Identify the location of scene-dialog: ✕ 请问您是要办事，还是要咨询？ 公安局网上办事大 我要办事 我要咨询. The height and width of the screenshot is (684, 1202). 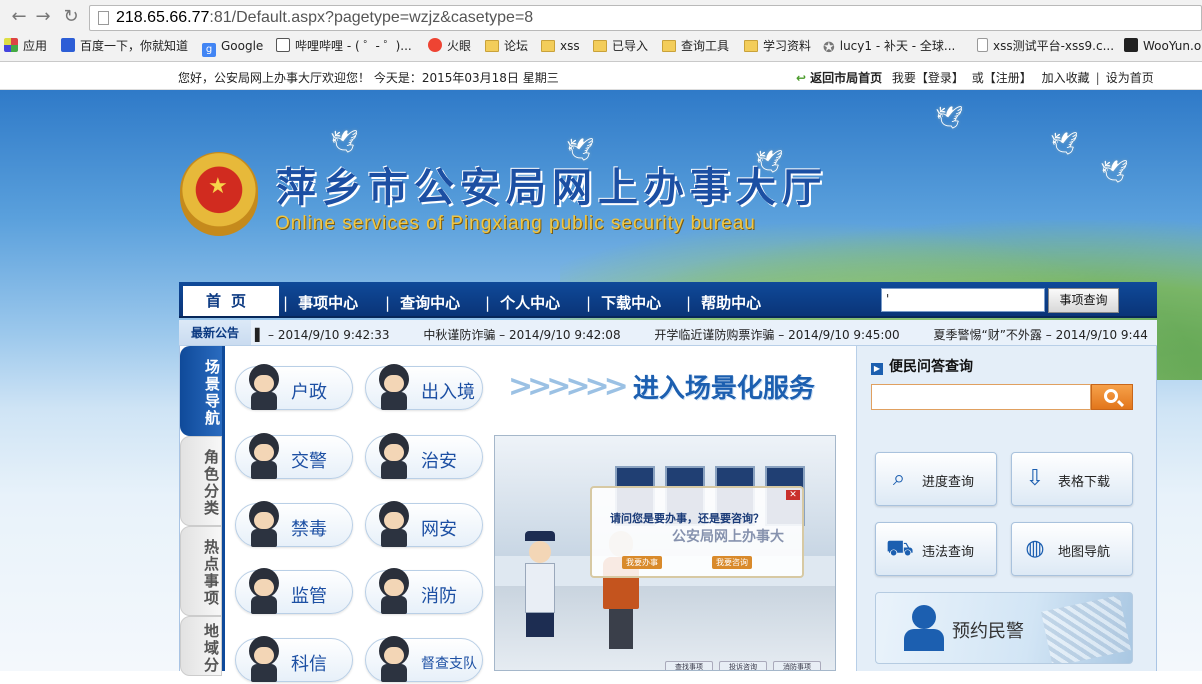
(697, 532).